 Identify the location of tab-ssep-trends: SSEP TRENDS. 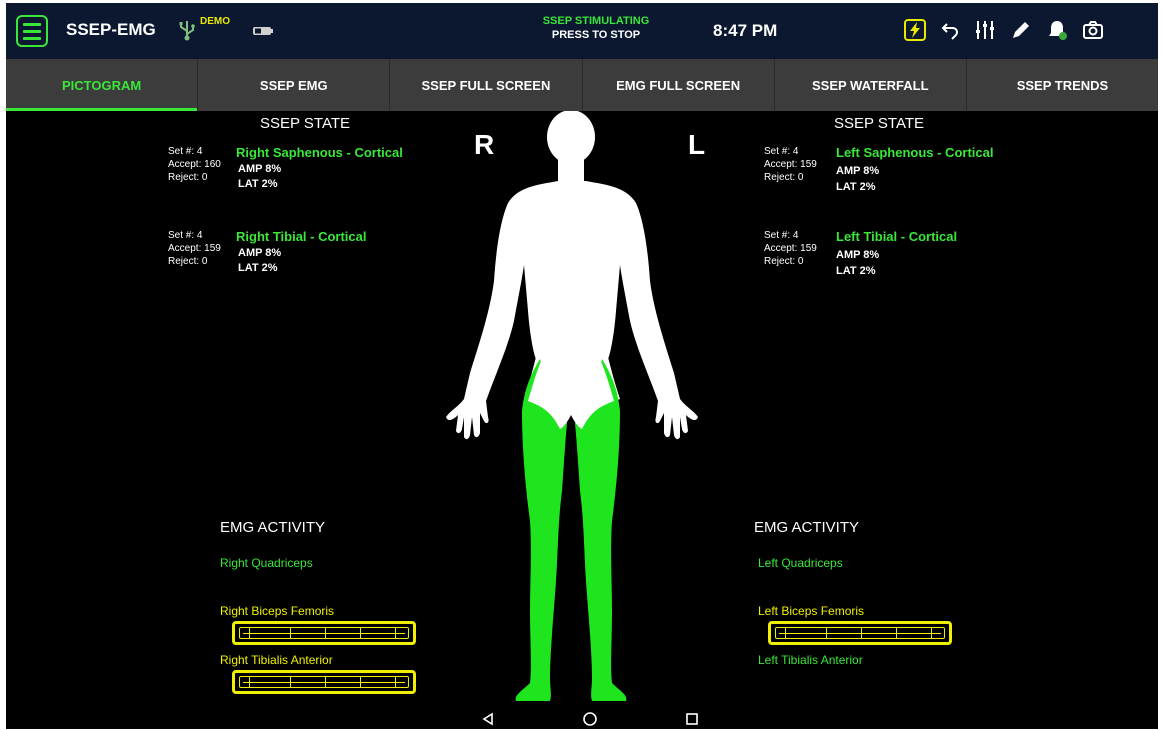
(1062, 85).